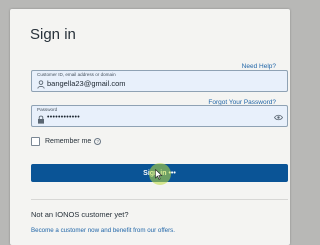 This screenshot has width=320, height=245. Describe the element at coordinates (159, 116) in the screenshot. I see `password-field: Password ••••••••••••` at that location.